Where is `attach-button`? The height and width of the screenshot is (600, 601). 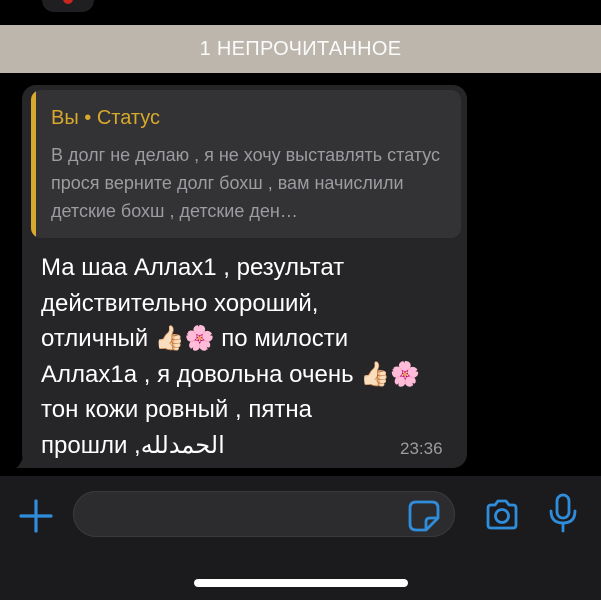 attach-button is located at coordinates (36, 516).